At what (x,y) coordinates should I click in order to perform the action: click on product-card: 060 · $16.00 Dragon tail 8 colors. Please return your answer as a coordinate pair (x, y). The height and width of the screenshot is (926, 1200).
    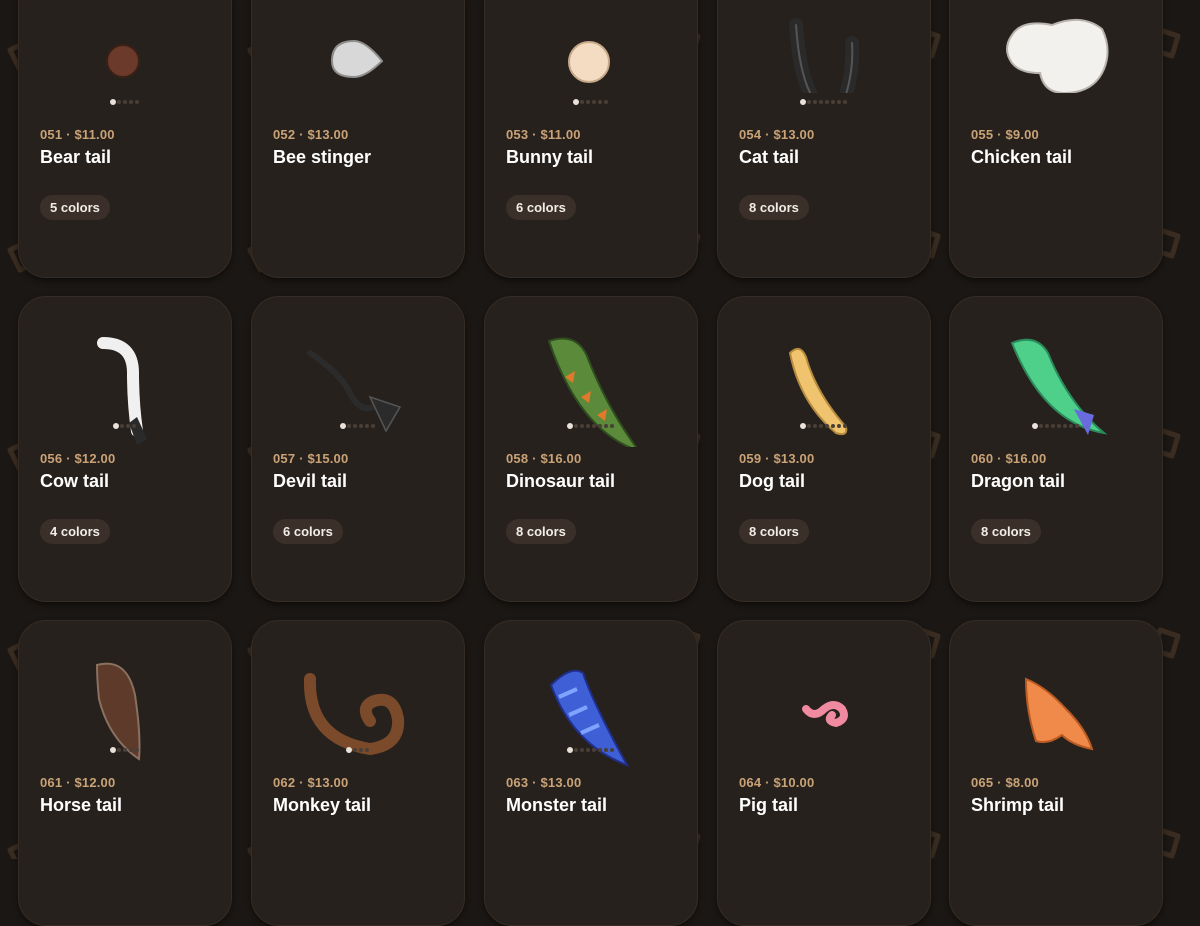
    Looking at the image, I should click on (1056, 449).